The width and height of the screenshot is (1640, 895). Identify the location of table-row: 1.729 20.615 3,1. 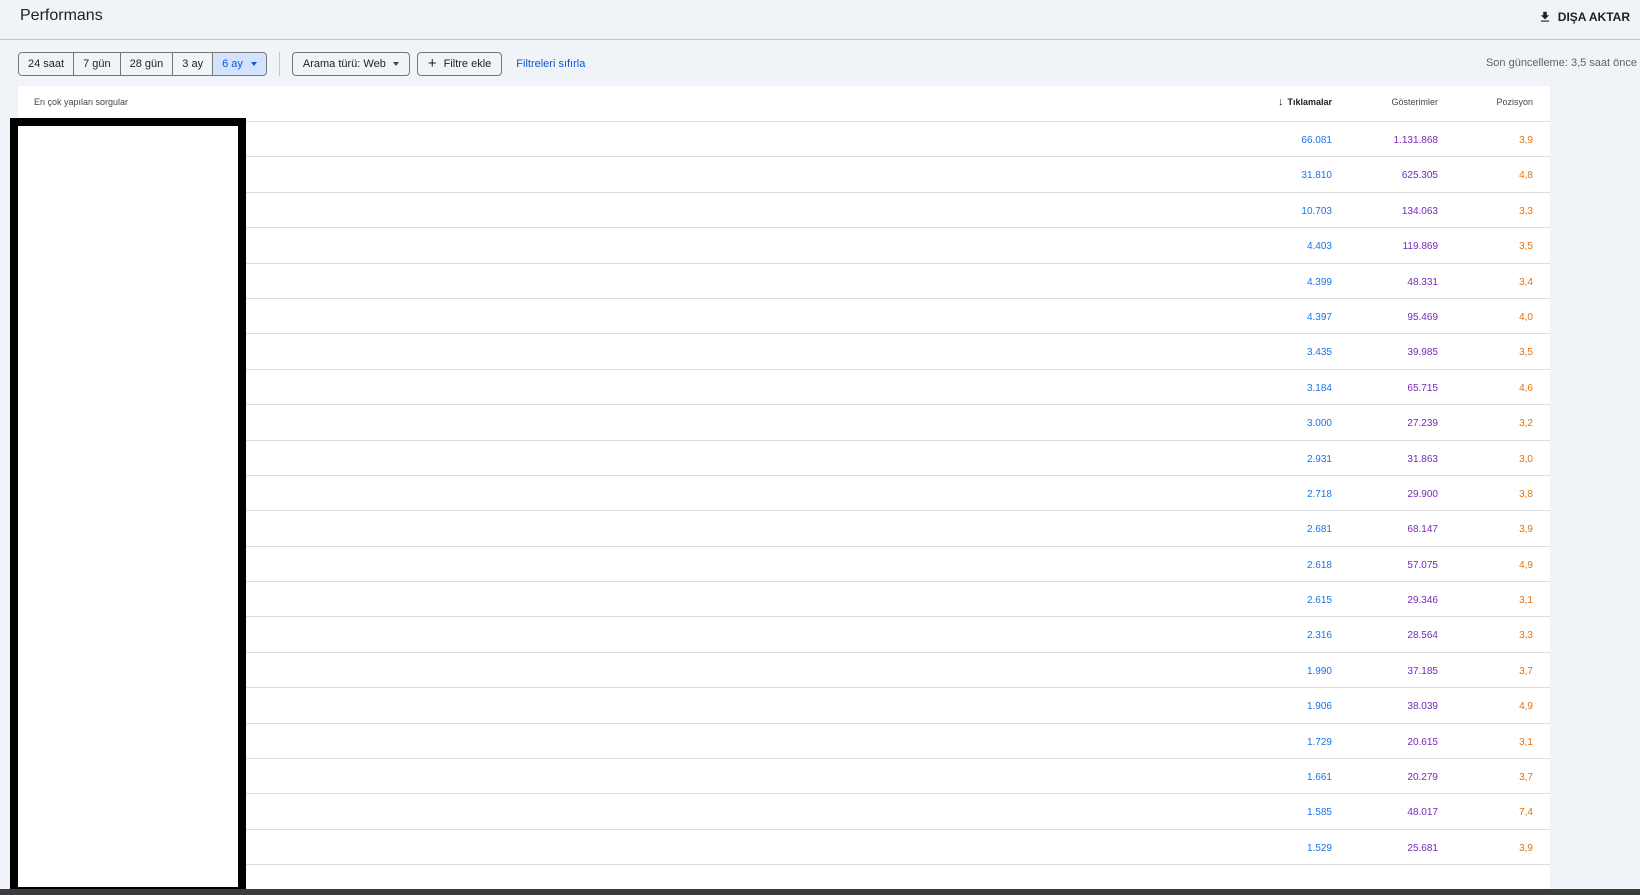
(784, 742).